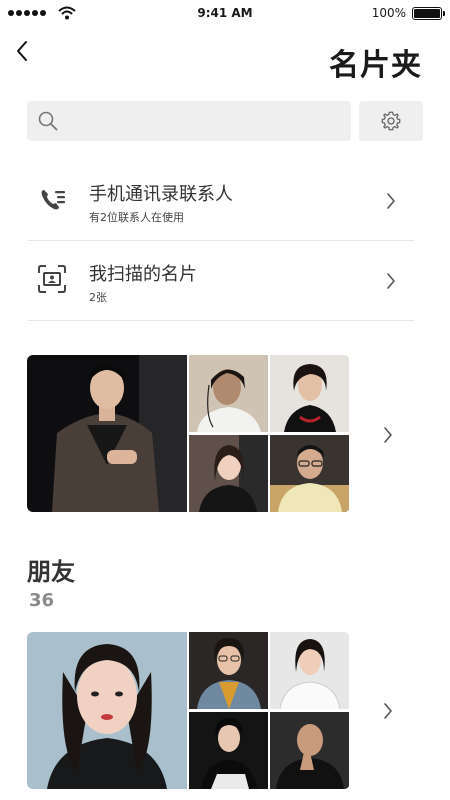 This screenshot has width=450, height=800. What do you see at coordinates (53, 200) in the screenshot?
I see `phone-book-icon` at bounding box center [53, 200].